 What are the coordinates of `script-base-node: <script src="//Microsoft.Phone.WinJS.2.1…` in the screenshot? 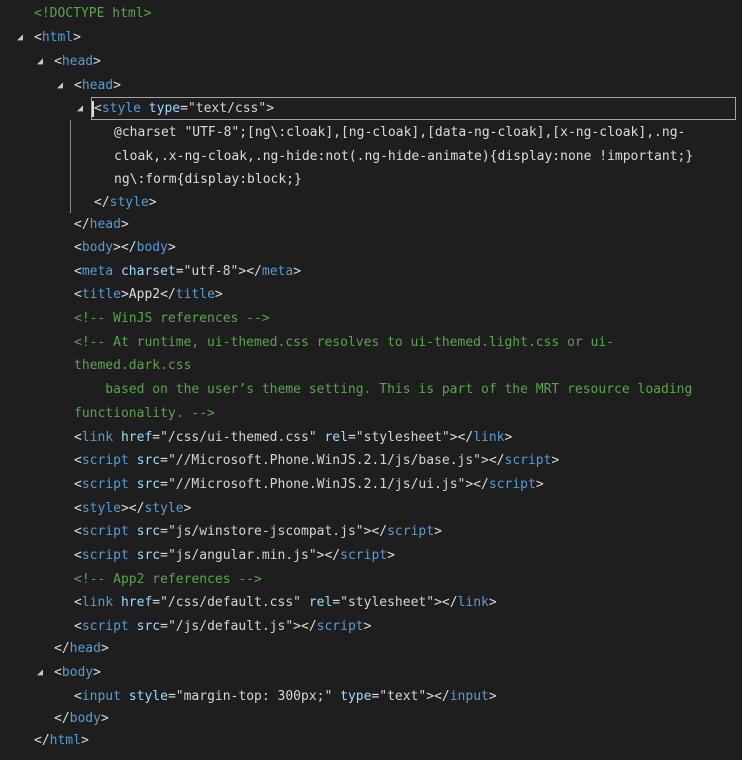 It's located at (371, 461).